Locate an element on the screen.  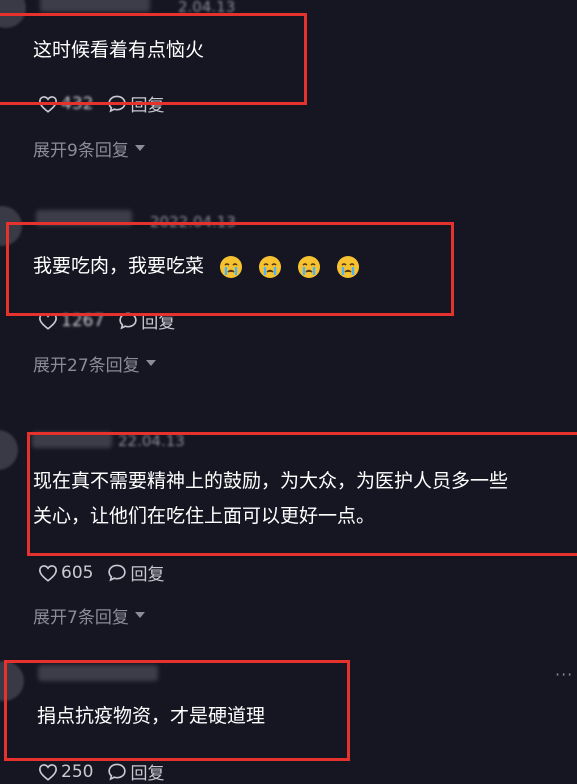
like-count: 432 is located at coordinates (77, 103).